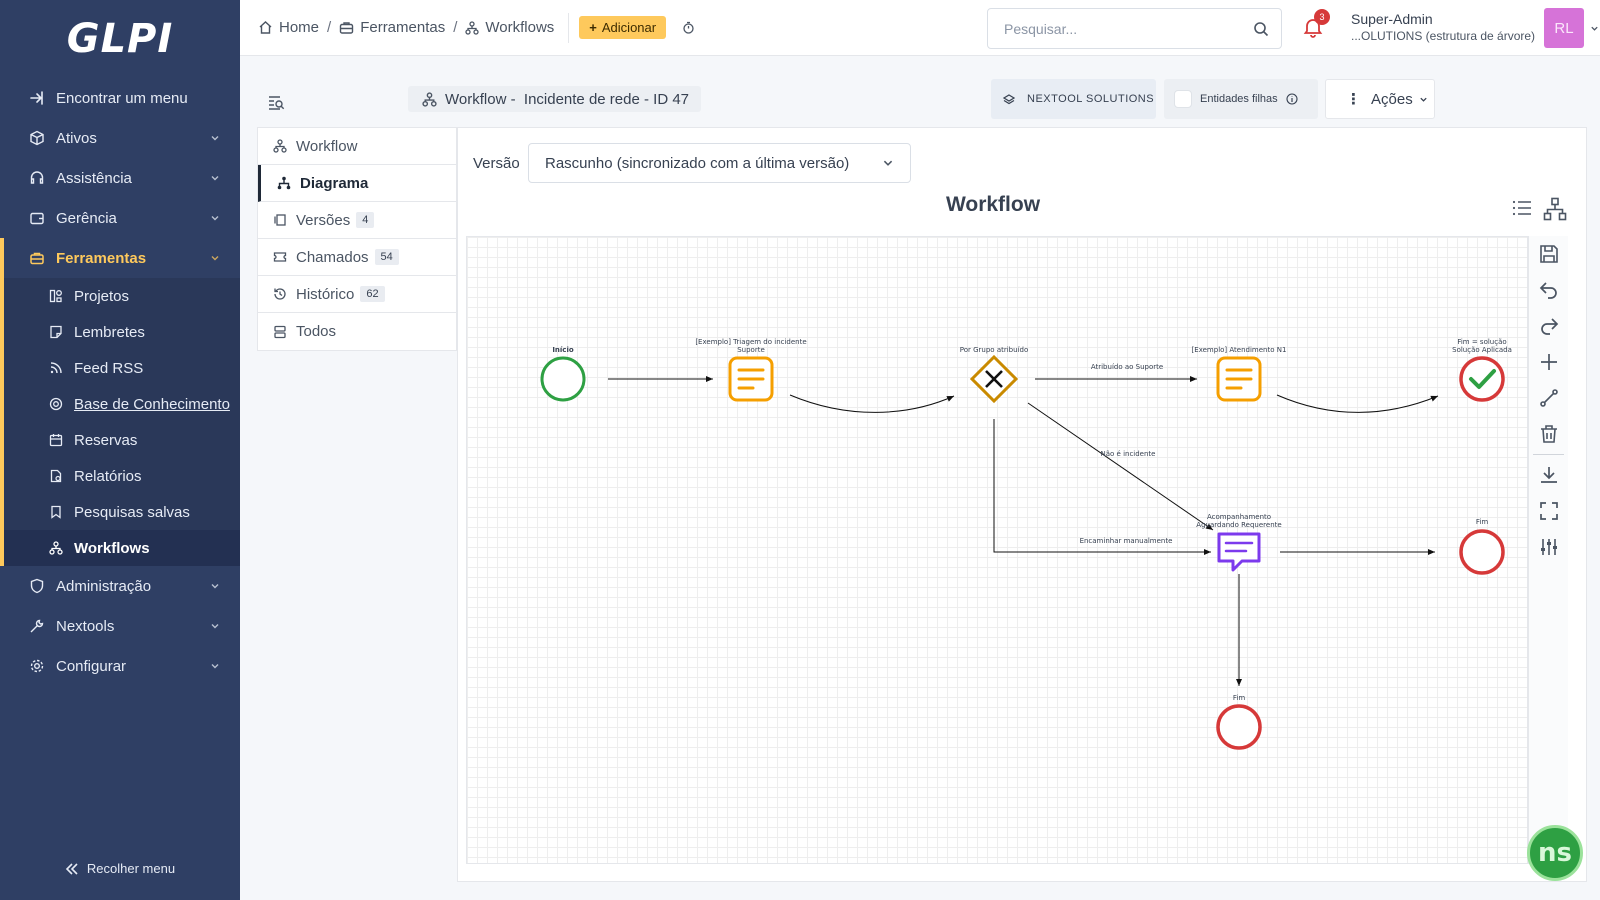  What do you see at coordinates (1239, 552) in the screenshot?
I see `followup-task` at bounding box center [1239, 552].